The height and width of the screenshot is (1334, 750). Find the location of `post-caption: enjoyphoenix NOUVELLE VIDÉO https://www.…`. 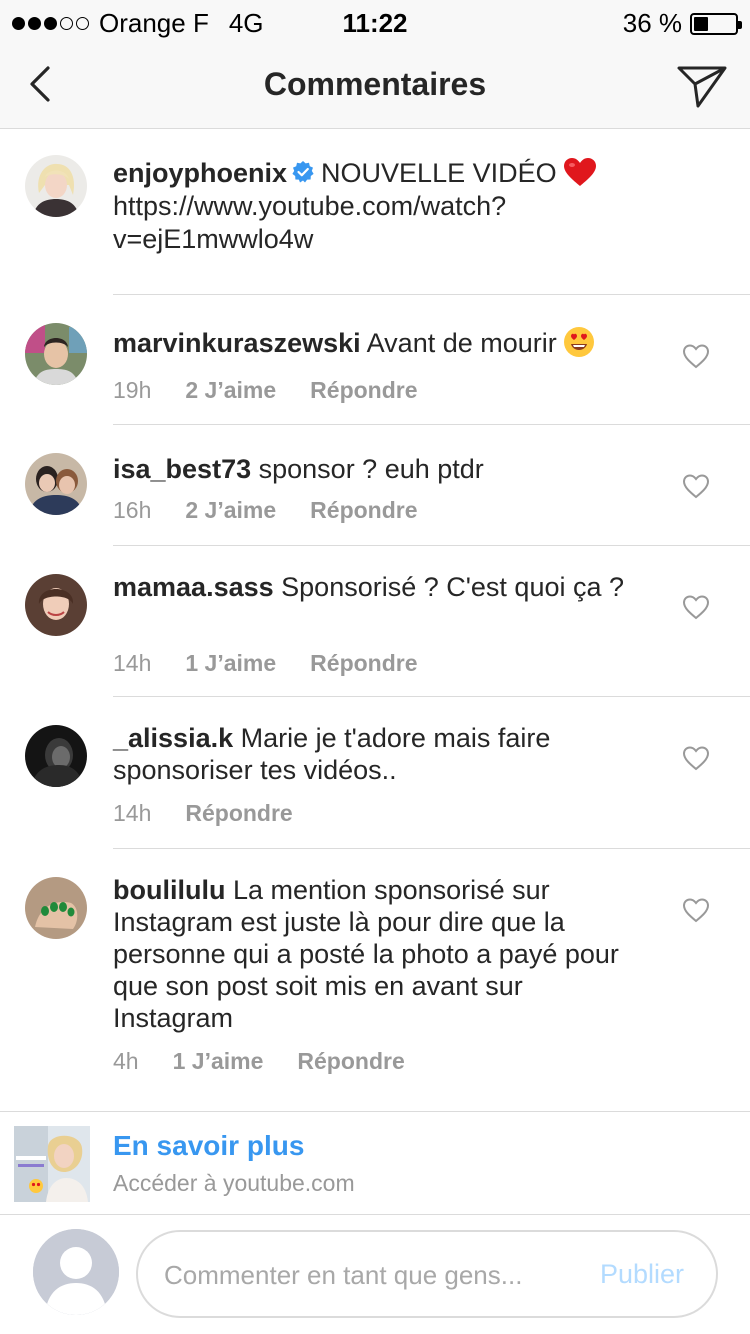

post-caption: enjoyphoenix NOUVELLE VIDÉO https://www.… is located at coordinates (375, 212).